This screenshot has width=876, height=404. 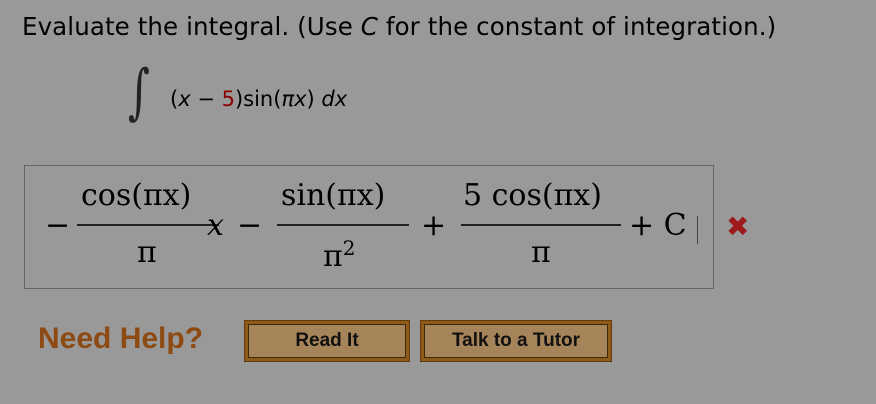 I want to click on question-prefix: Evaluate the integral. (Use, so click(x=191, y=26).